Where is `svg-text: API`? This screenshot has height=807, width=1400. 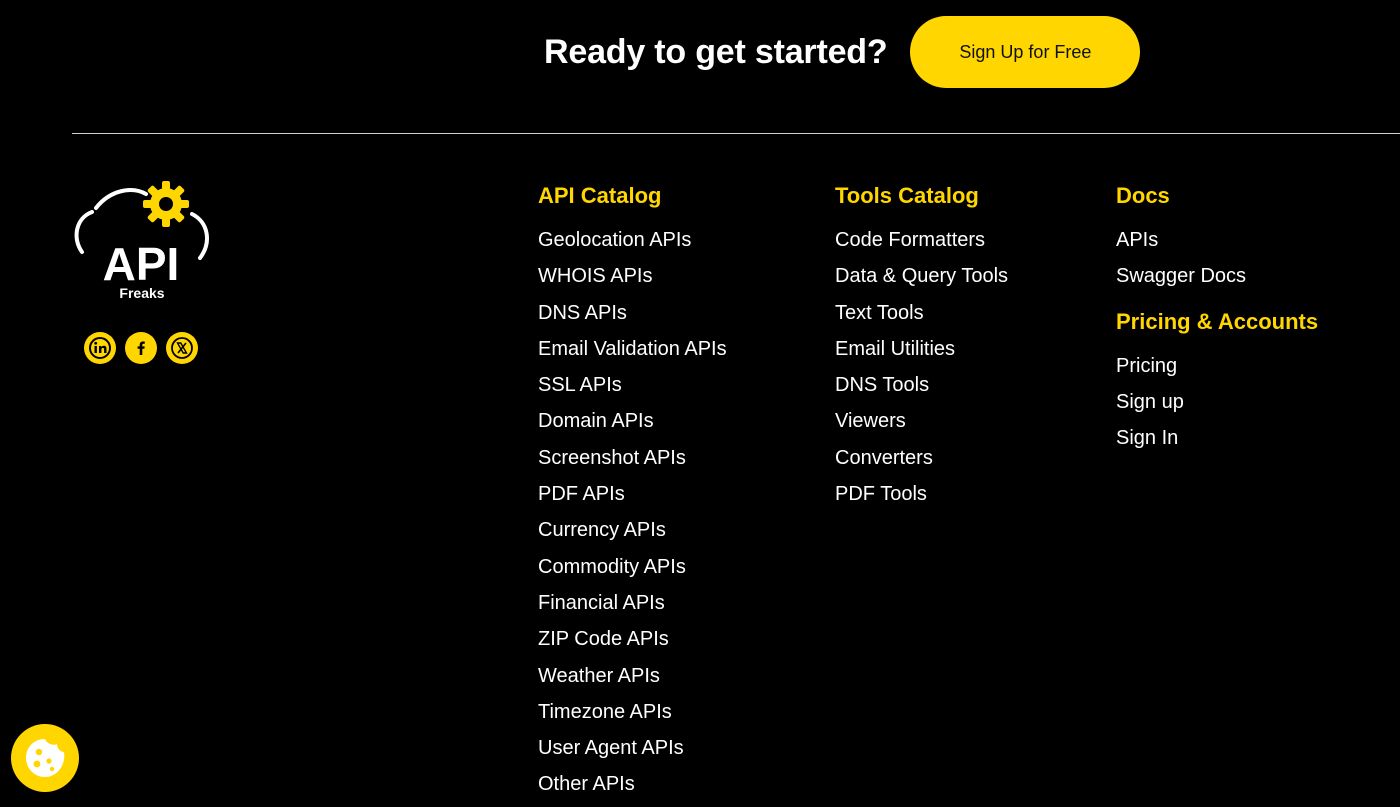
svg-text: API is located at coordinates (141, 264).